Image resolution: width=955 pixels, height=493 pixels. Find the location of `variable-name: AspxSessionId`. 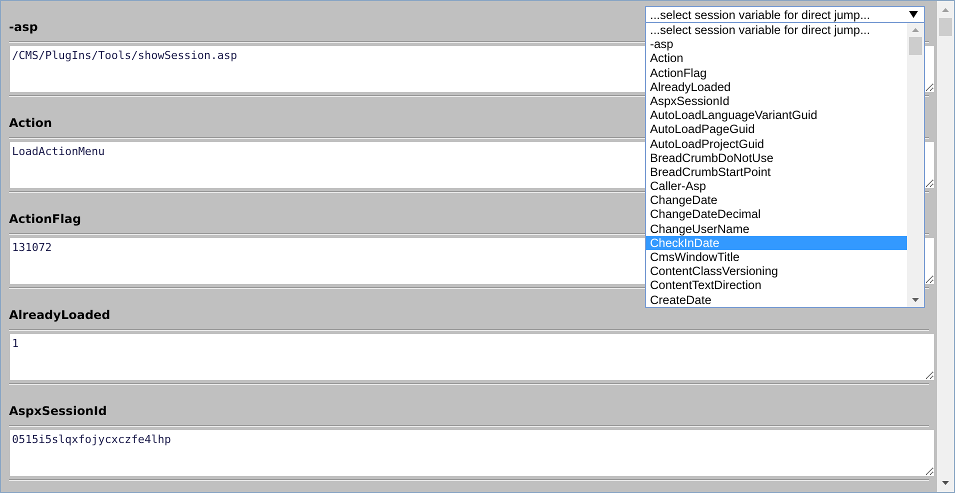

variable-name: AspxSessionId is located at coordinates (58, 411).